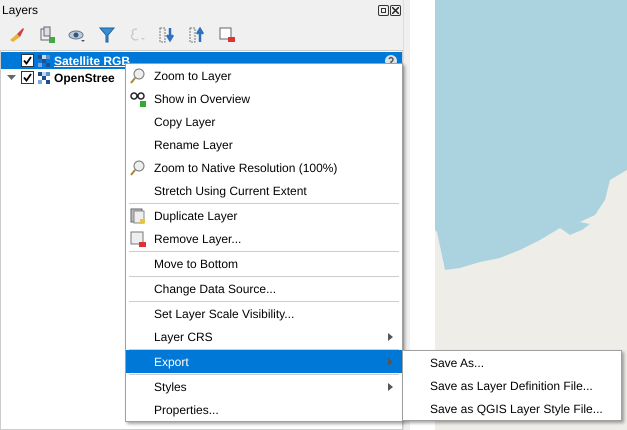  Describe the element at coordinates (84, 78) in the screenshot. I see `layer-name: OpenStree` at that location.